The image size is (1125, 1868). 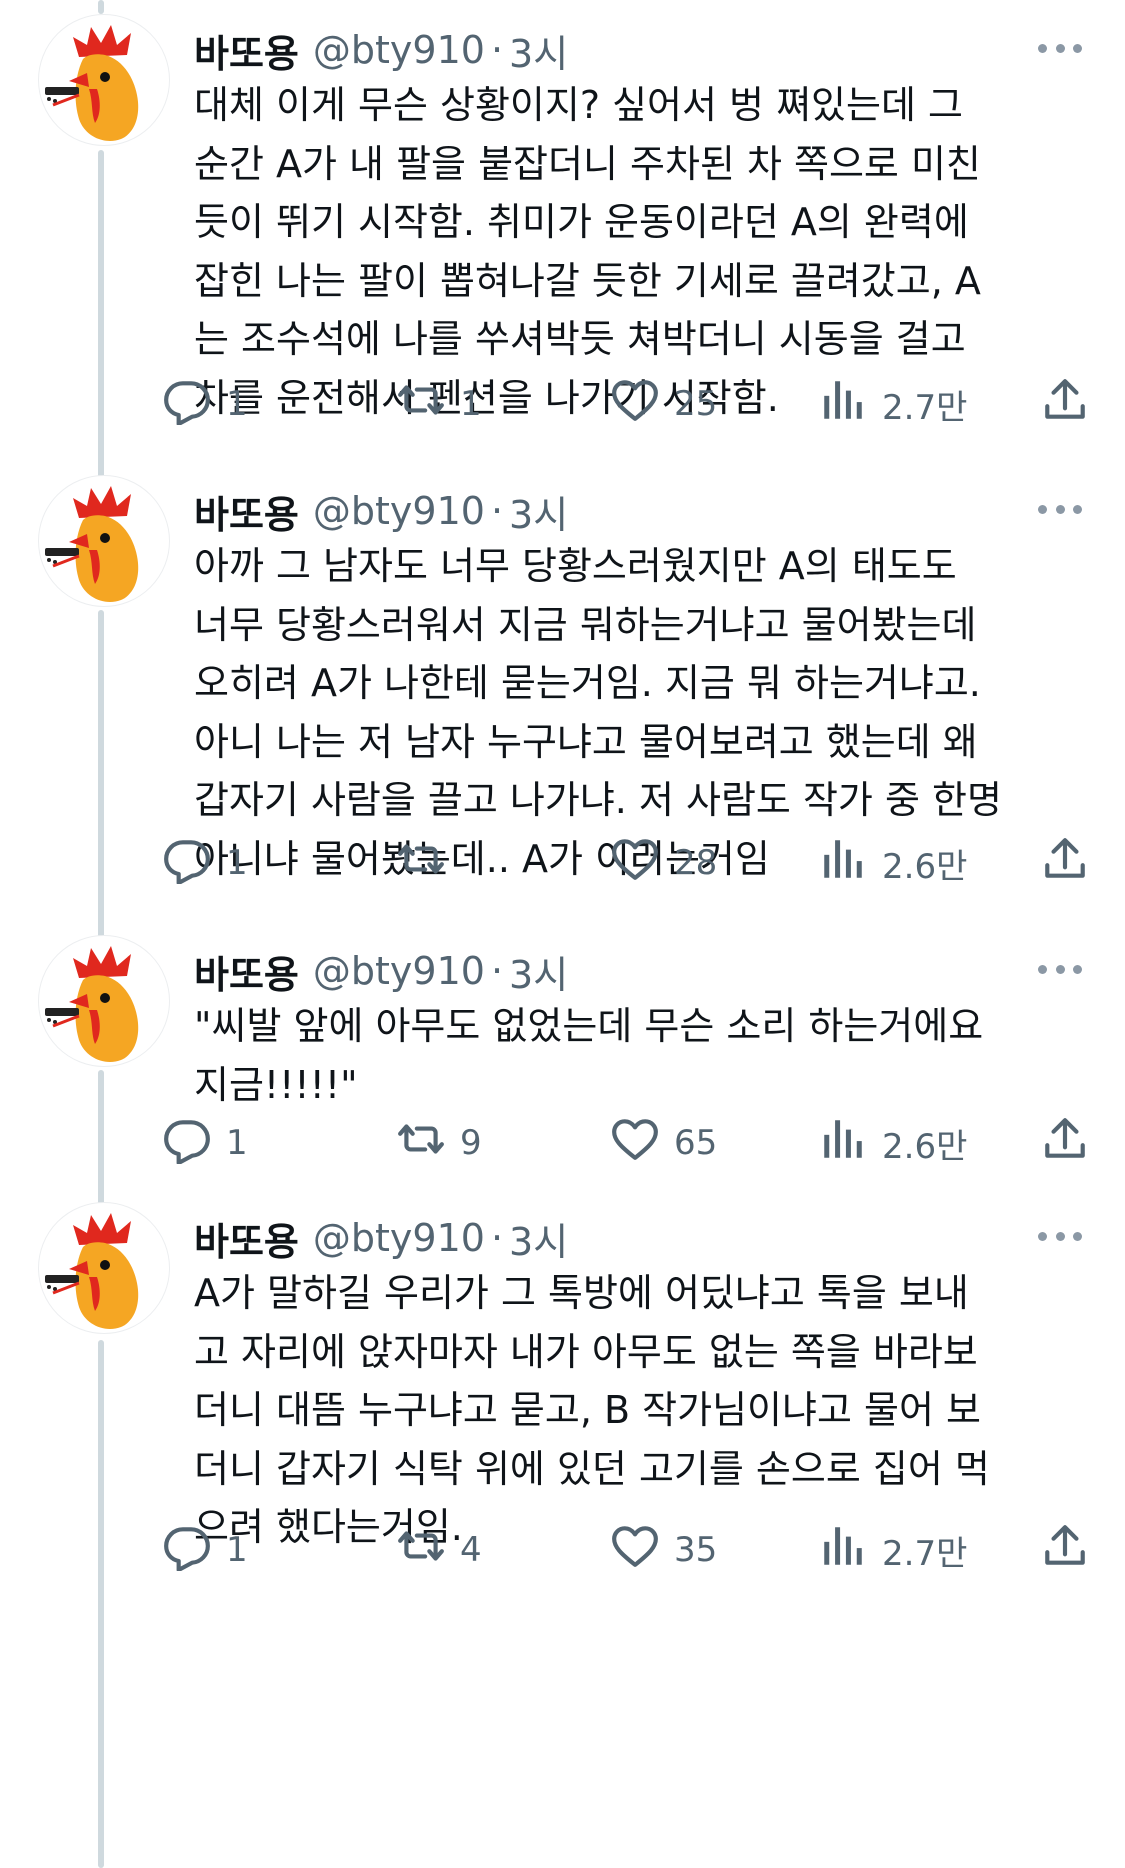 What do you see at coordinates (562, 863) in the screenshot?
I see `action-bar: 1 28 2.6만` at bounding box center [562, 863].